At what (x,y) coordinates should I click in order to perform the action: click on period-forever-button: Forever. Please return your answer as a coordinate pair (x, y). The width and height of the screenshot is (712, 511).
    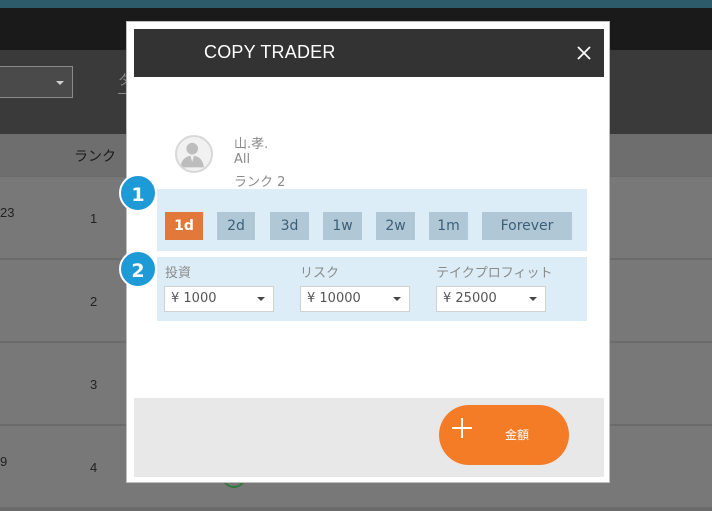
    Looking at the image, I should click on (527, 226).